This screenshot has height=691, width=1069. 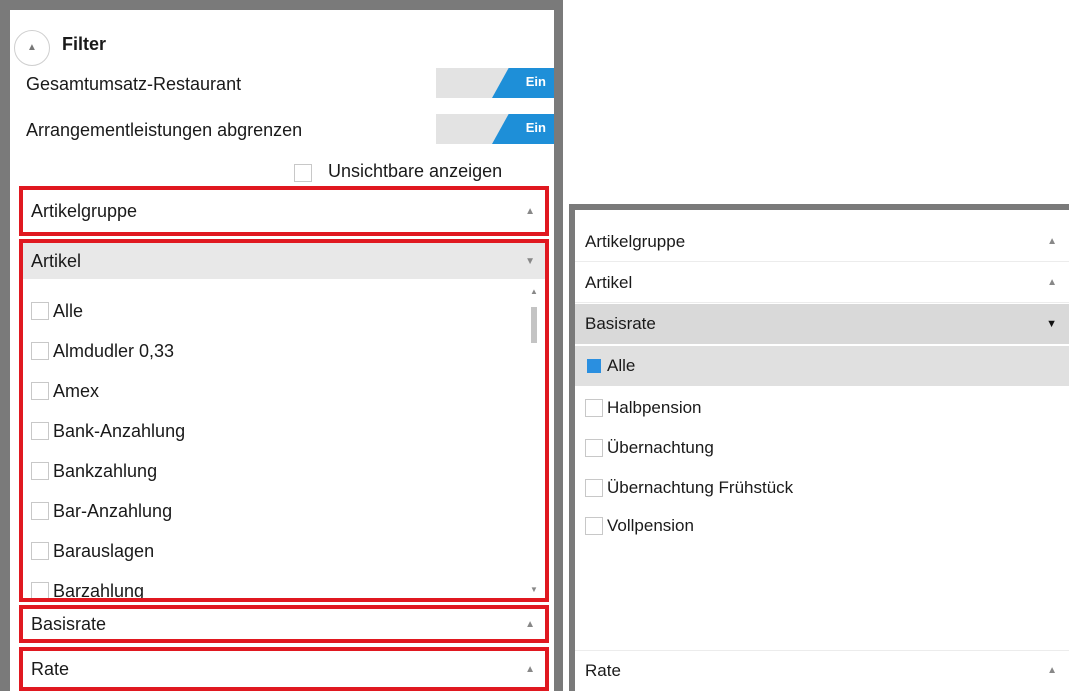 I want to click on item-label: Barzahlung, so click(x=99, y=590).